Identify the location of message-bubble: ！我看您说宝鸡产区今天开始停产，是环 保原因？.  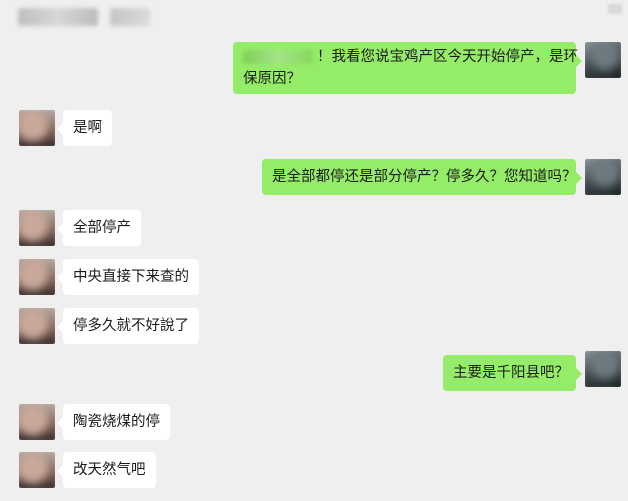
(407, 68).